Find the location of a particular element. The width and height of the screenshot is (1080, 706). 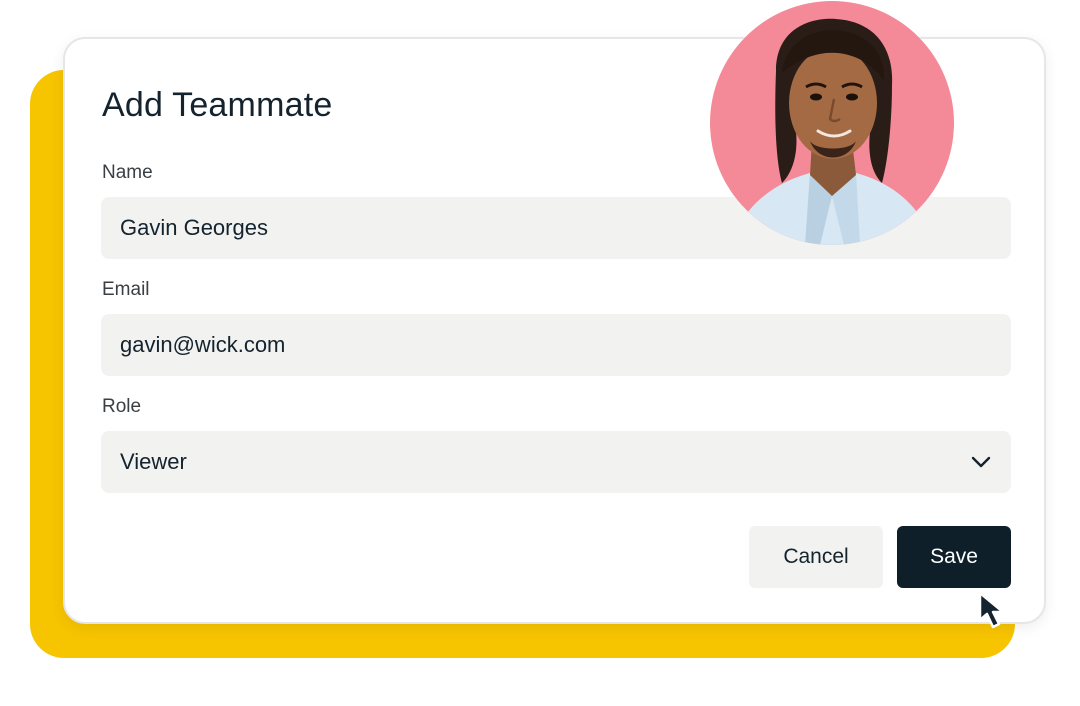

cancel-button: Cancel is located at coordinates (816, 557).